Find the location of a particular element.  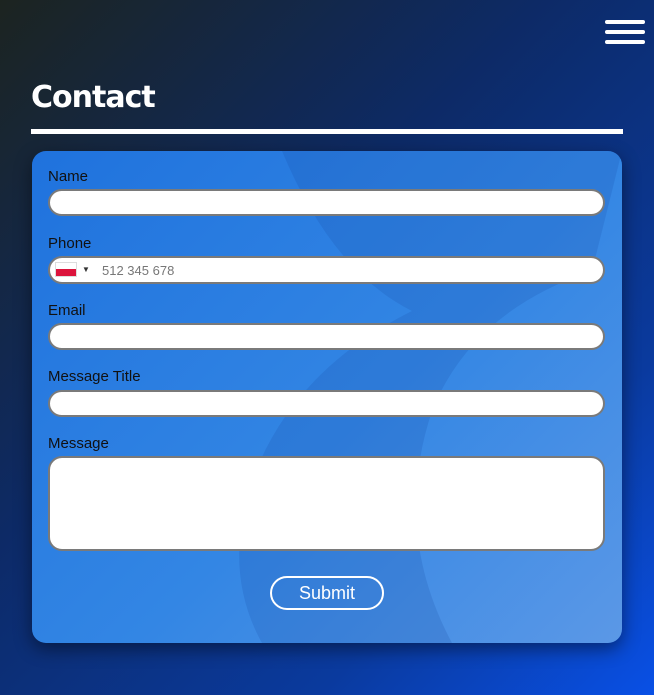

country-code-dropdown: ▼ is located at coordinates (73, 269).